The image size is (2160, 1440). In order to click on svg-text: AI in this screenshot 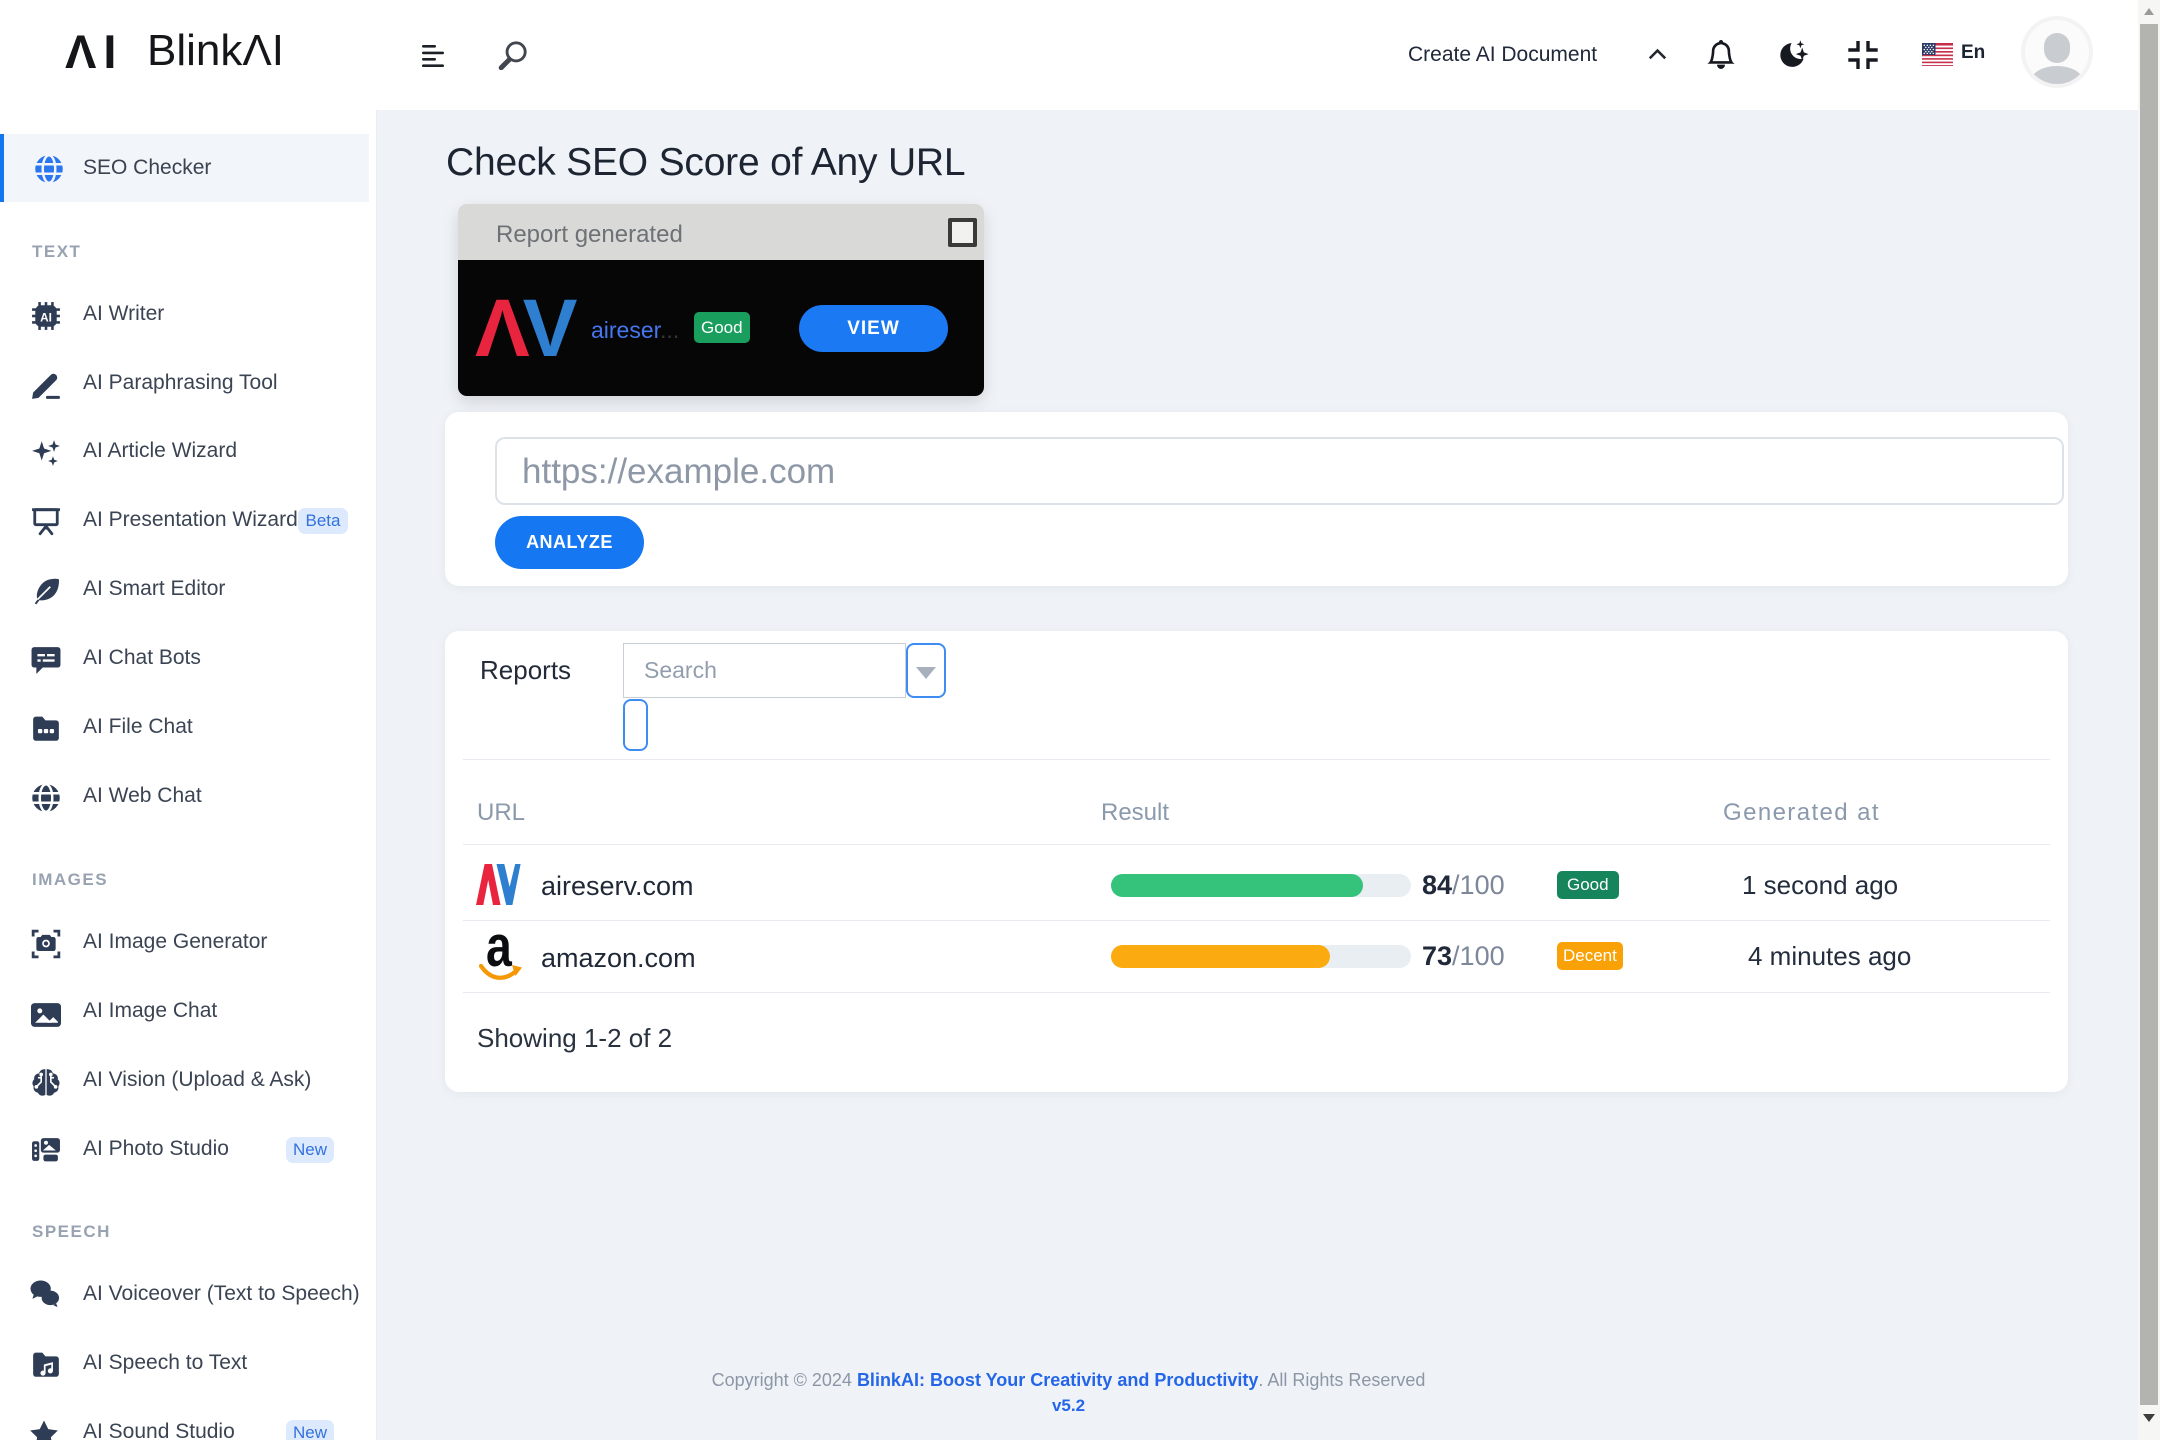, I will do `click(46, 317)`.